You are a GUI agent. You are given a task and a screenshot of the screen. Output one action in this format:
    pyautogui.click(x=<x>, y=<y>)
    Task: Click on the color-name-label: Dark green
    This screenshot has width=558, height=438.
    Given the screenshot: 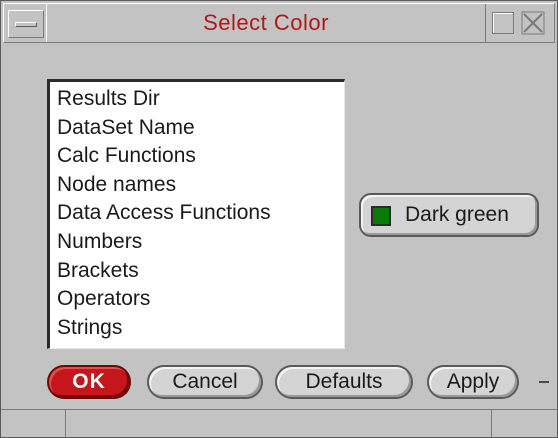 What is the action you would take?
    pyautogui.click(x=457, y=214)
    